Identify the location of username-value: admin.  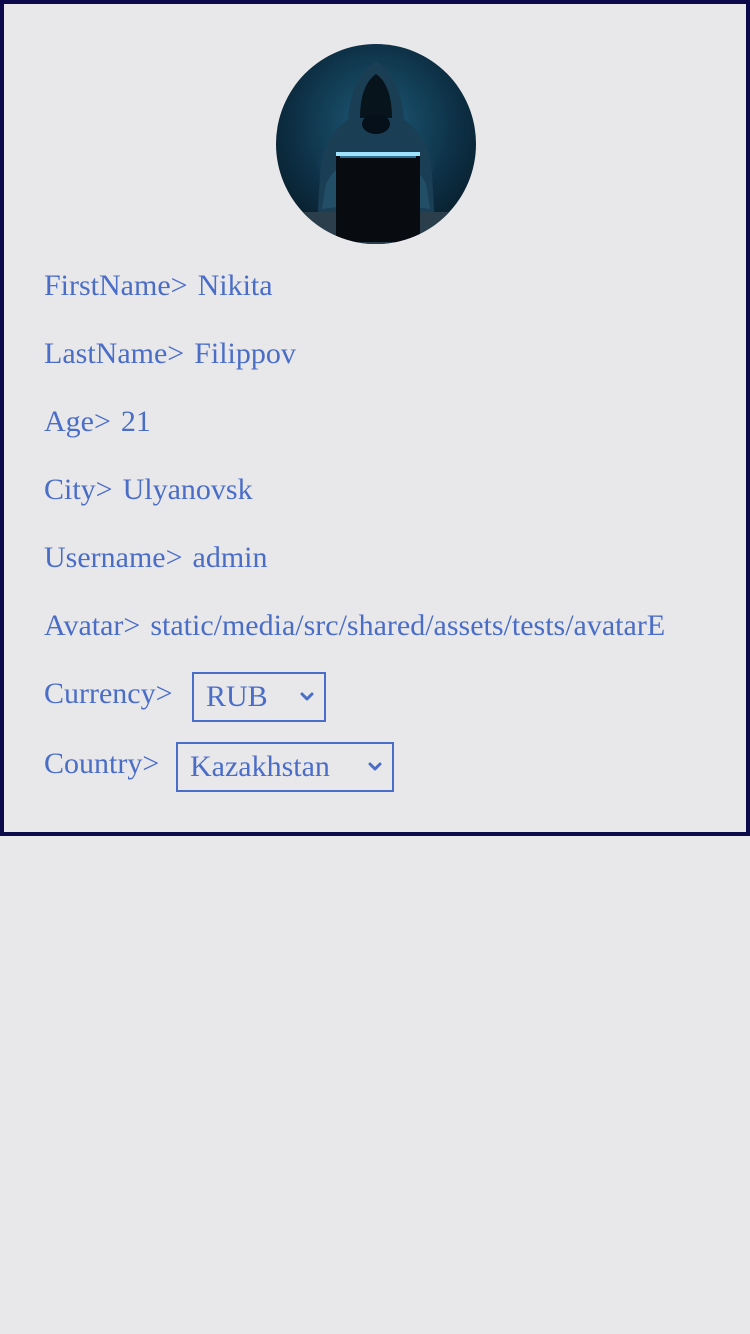
(230, 557).